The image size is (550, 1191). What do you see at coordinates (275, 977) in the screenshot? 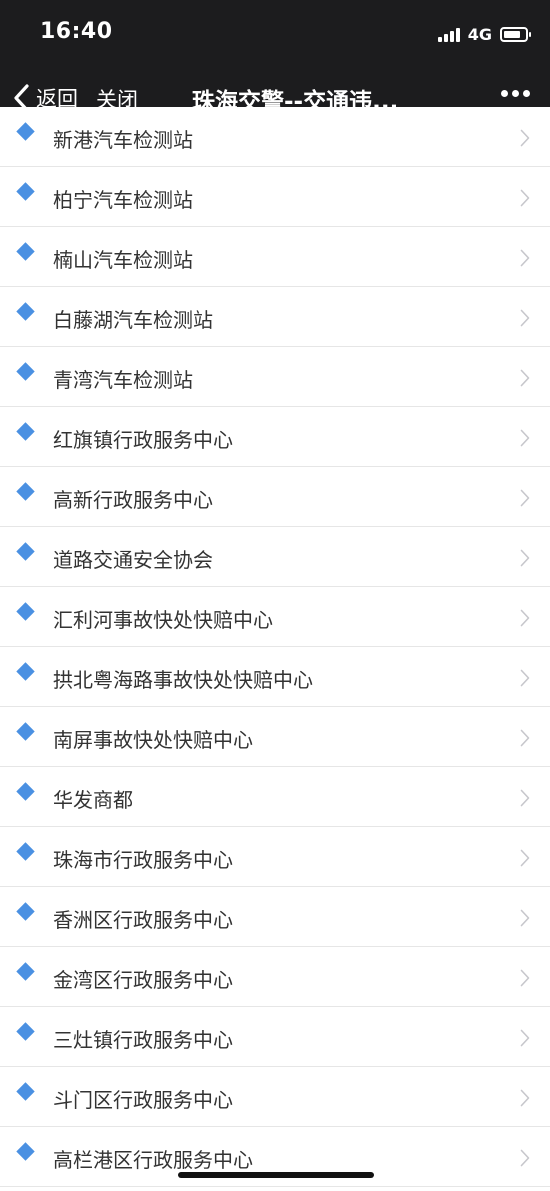
I see `list-item: 金湾区行政服务中心` at bounding box center [275, 977].